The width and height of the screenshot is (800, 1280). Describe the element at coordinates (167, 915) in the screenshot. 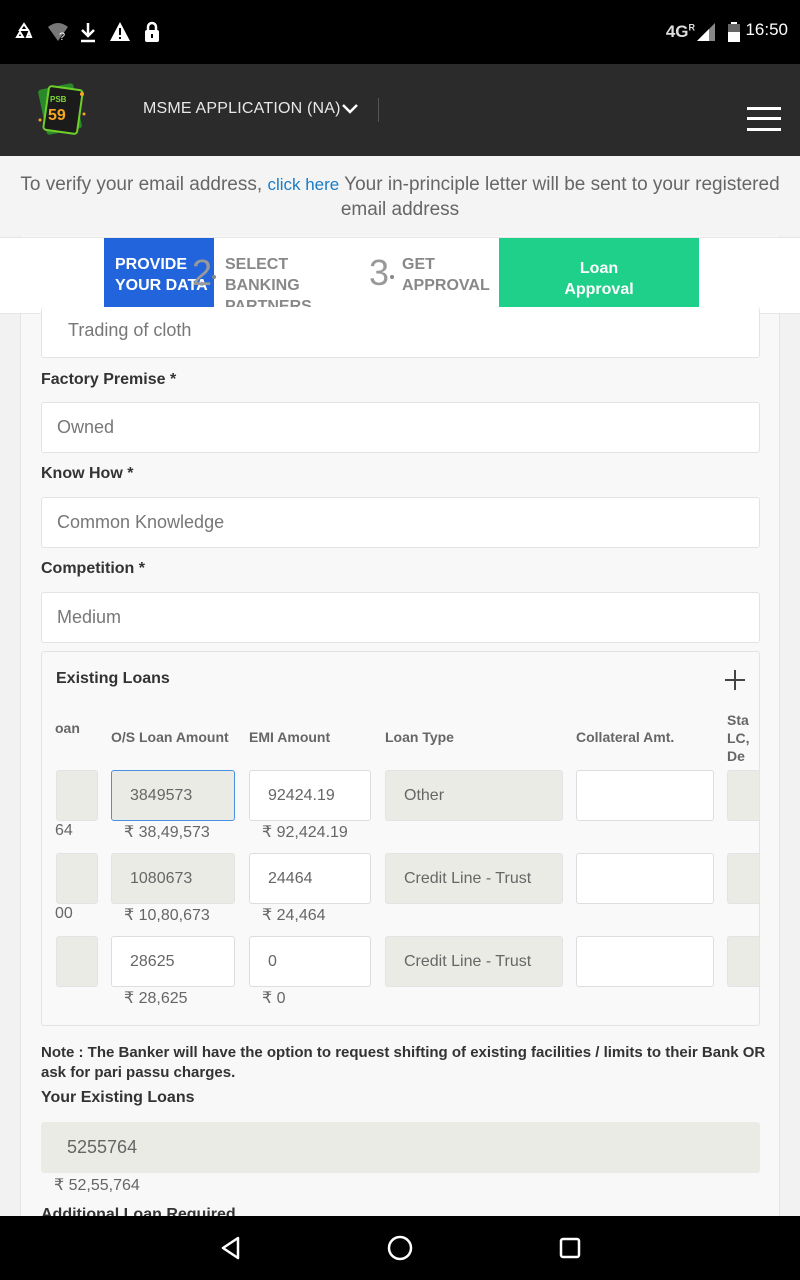

I see `os-loan-amount-formatted: ₹ 10,80,673` at that location.